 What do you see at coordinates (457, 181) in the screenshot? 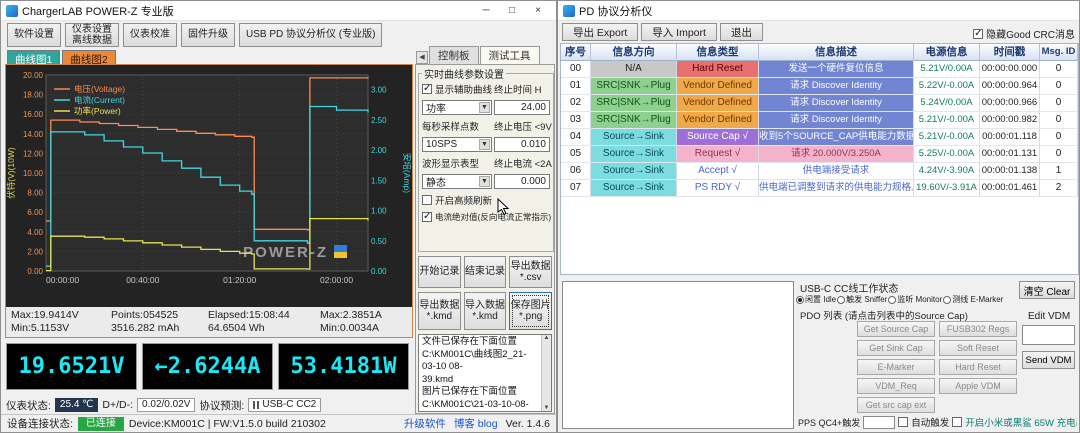
I see `wave-mode-select: 静态 ▼` at bounding box center [457, 181].